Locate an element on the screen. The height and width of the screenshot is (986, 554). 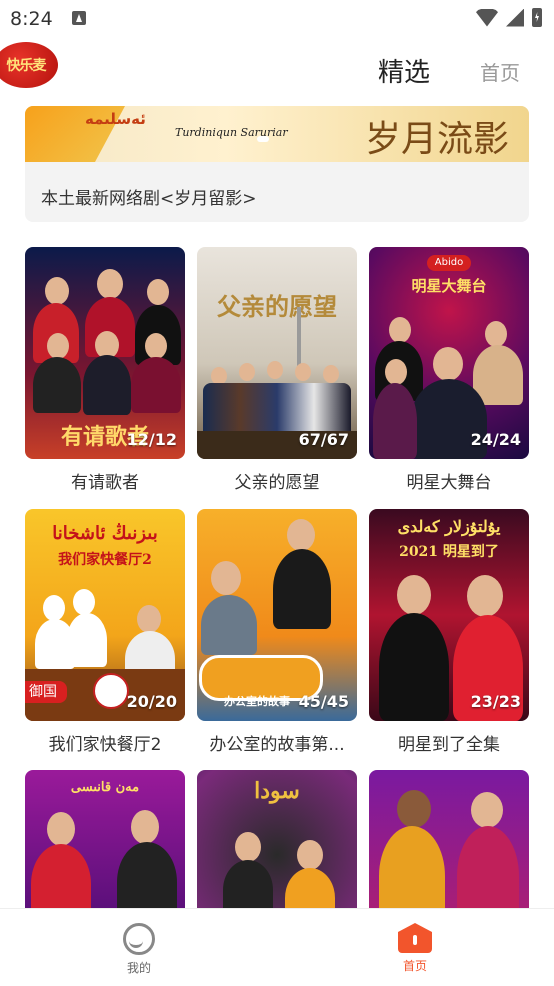
poster-uyghur-title: سودا is located at coordinates (277, 791).